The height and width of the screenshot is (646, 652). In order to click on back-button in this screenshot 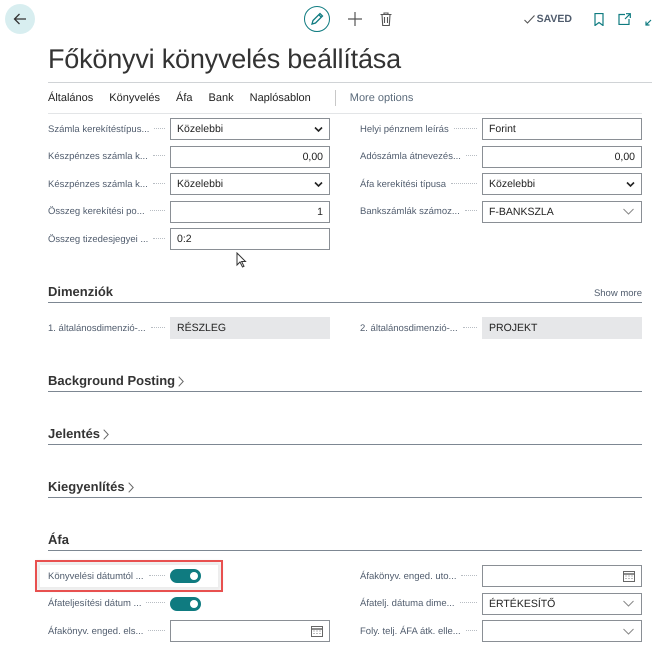, I will do `click(20, 19)`.